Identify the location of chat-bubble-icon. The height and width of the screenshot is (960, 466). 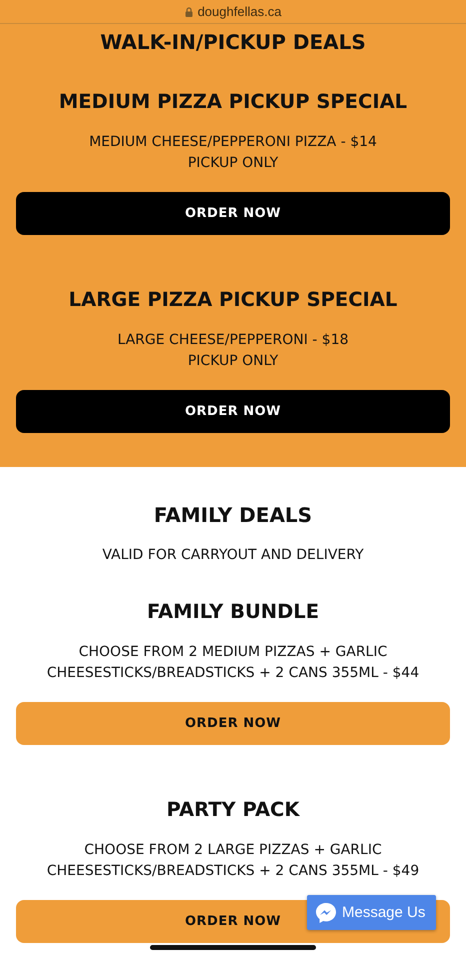
(326, 913).